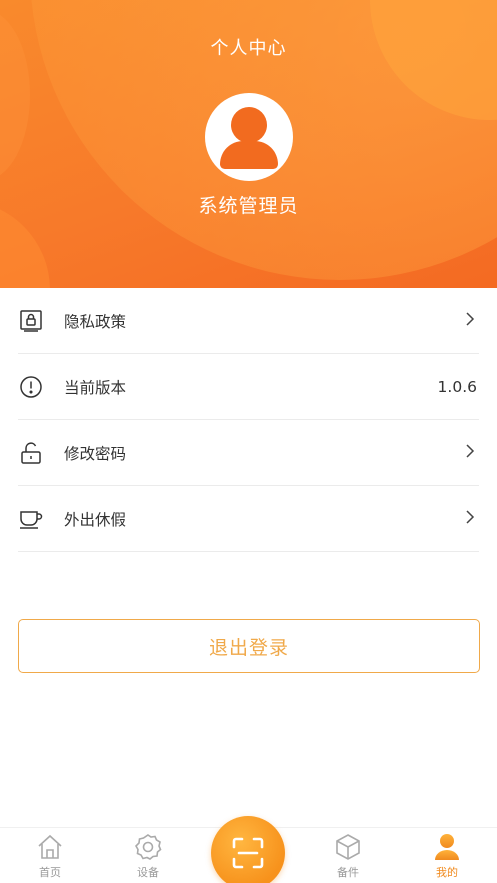 The height and width of the screenshot is (883, 497). What do you see at coordinates (447, 847) in the screenshot?
I see `user-icon` at bounding box center [447, 847].